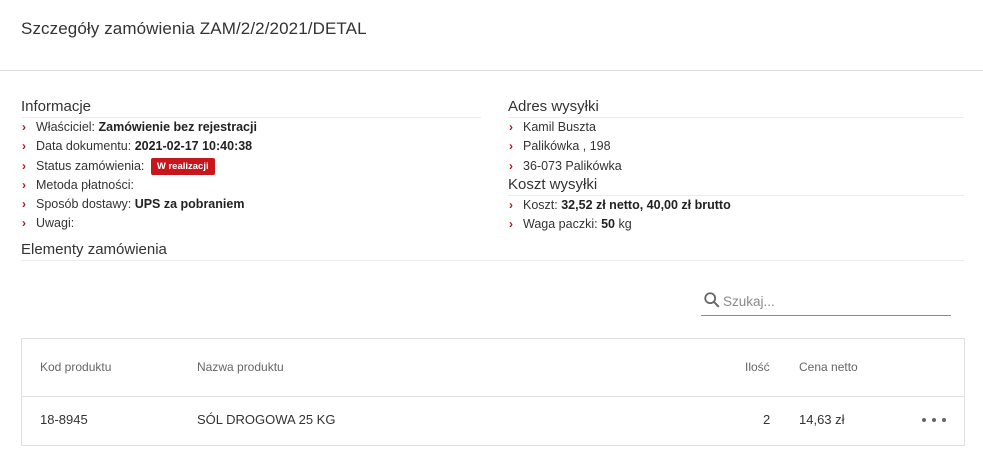 This screenshot has height=461, width=983. Describe the element at coordinates (712, 300) in the screenshot. I see `search-icon` at that location.